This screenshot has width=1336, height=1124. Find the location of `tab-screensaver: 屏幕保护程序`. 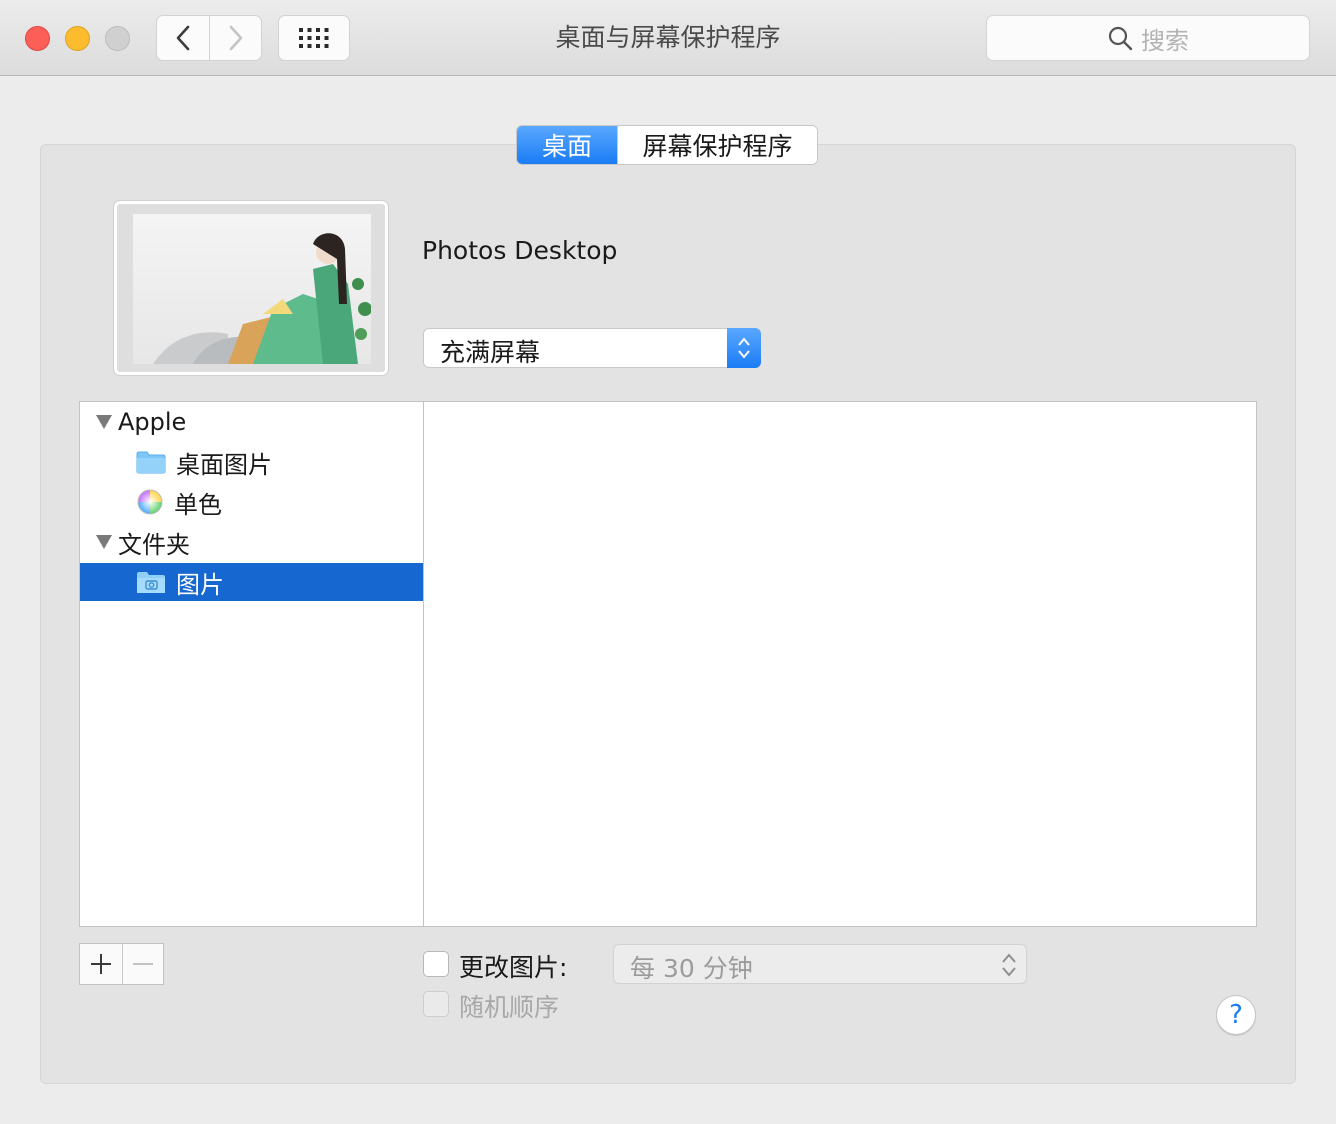

tab-screensaver: 屏幕保护程序 is located at coordinates (717, 145).